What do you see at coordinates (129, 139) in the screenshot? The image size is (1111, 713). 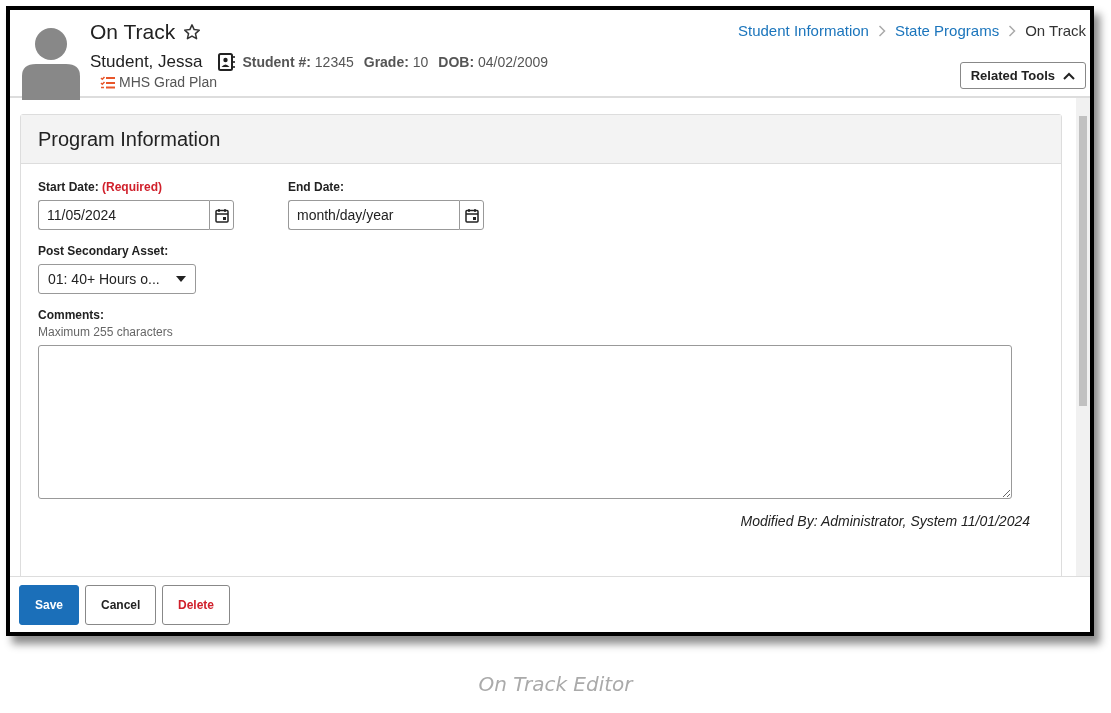 I see `panel-title: Program Information` at bounding box center [129, 139].